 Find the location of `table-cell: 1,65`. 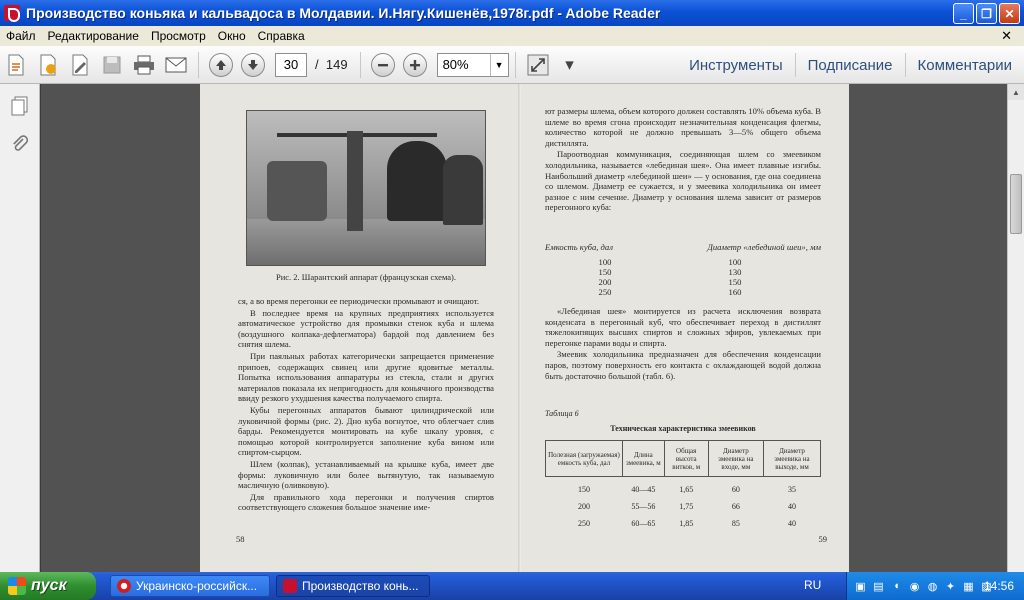

table-cell: 1,65 is located at coordinates (686, 489).